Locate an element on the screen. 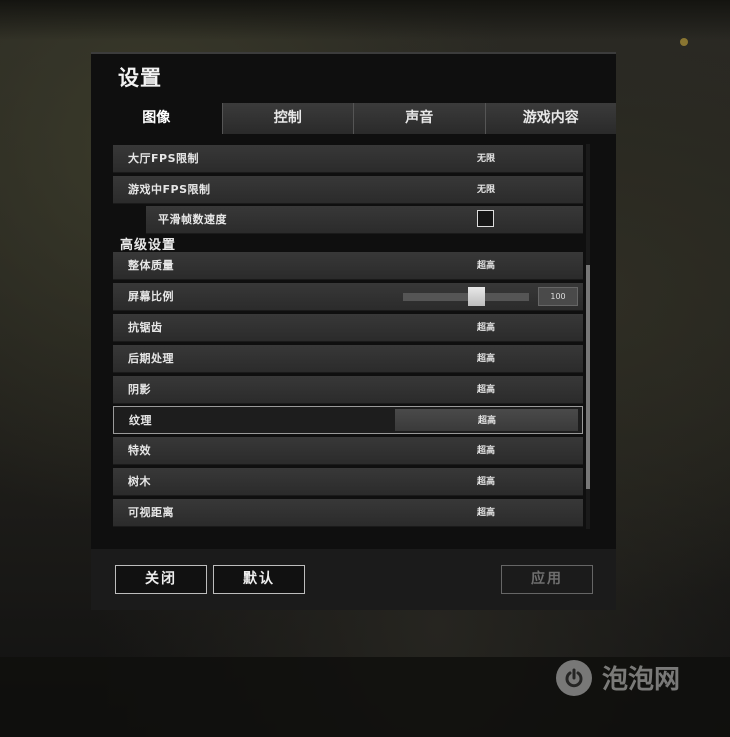  tab-controls: 控制 is located at coordinates (287, 118).